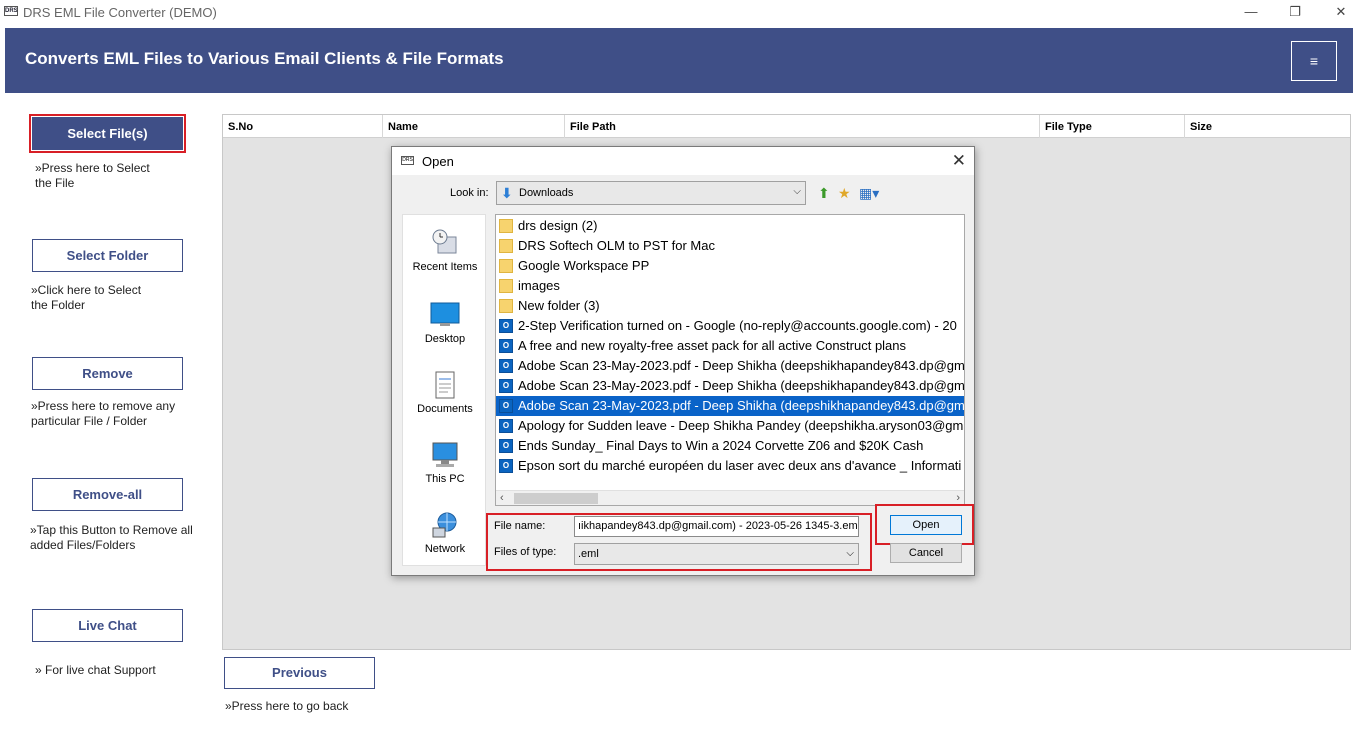 The image size is (1365, 729). Describe the element at coordinates (445, 267) in the screenshot. I see `place-label: Recent Items` at that location.